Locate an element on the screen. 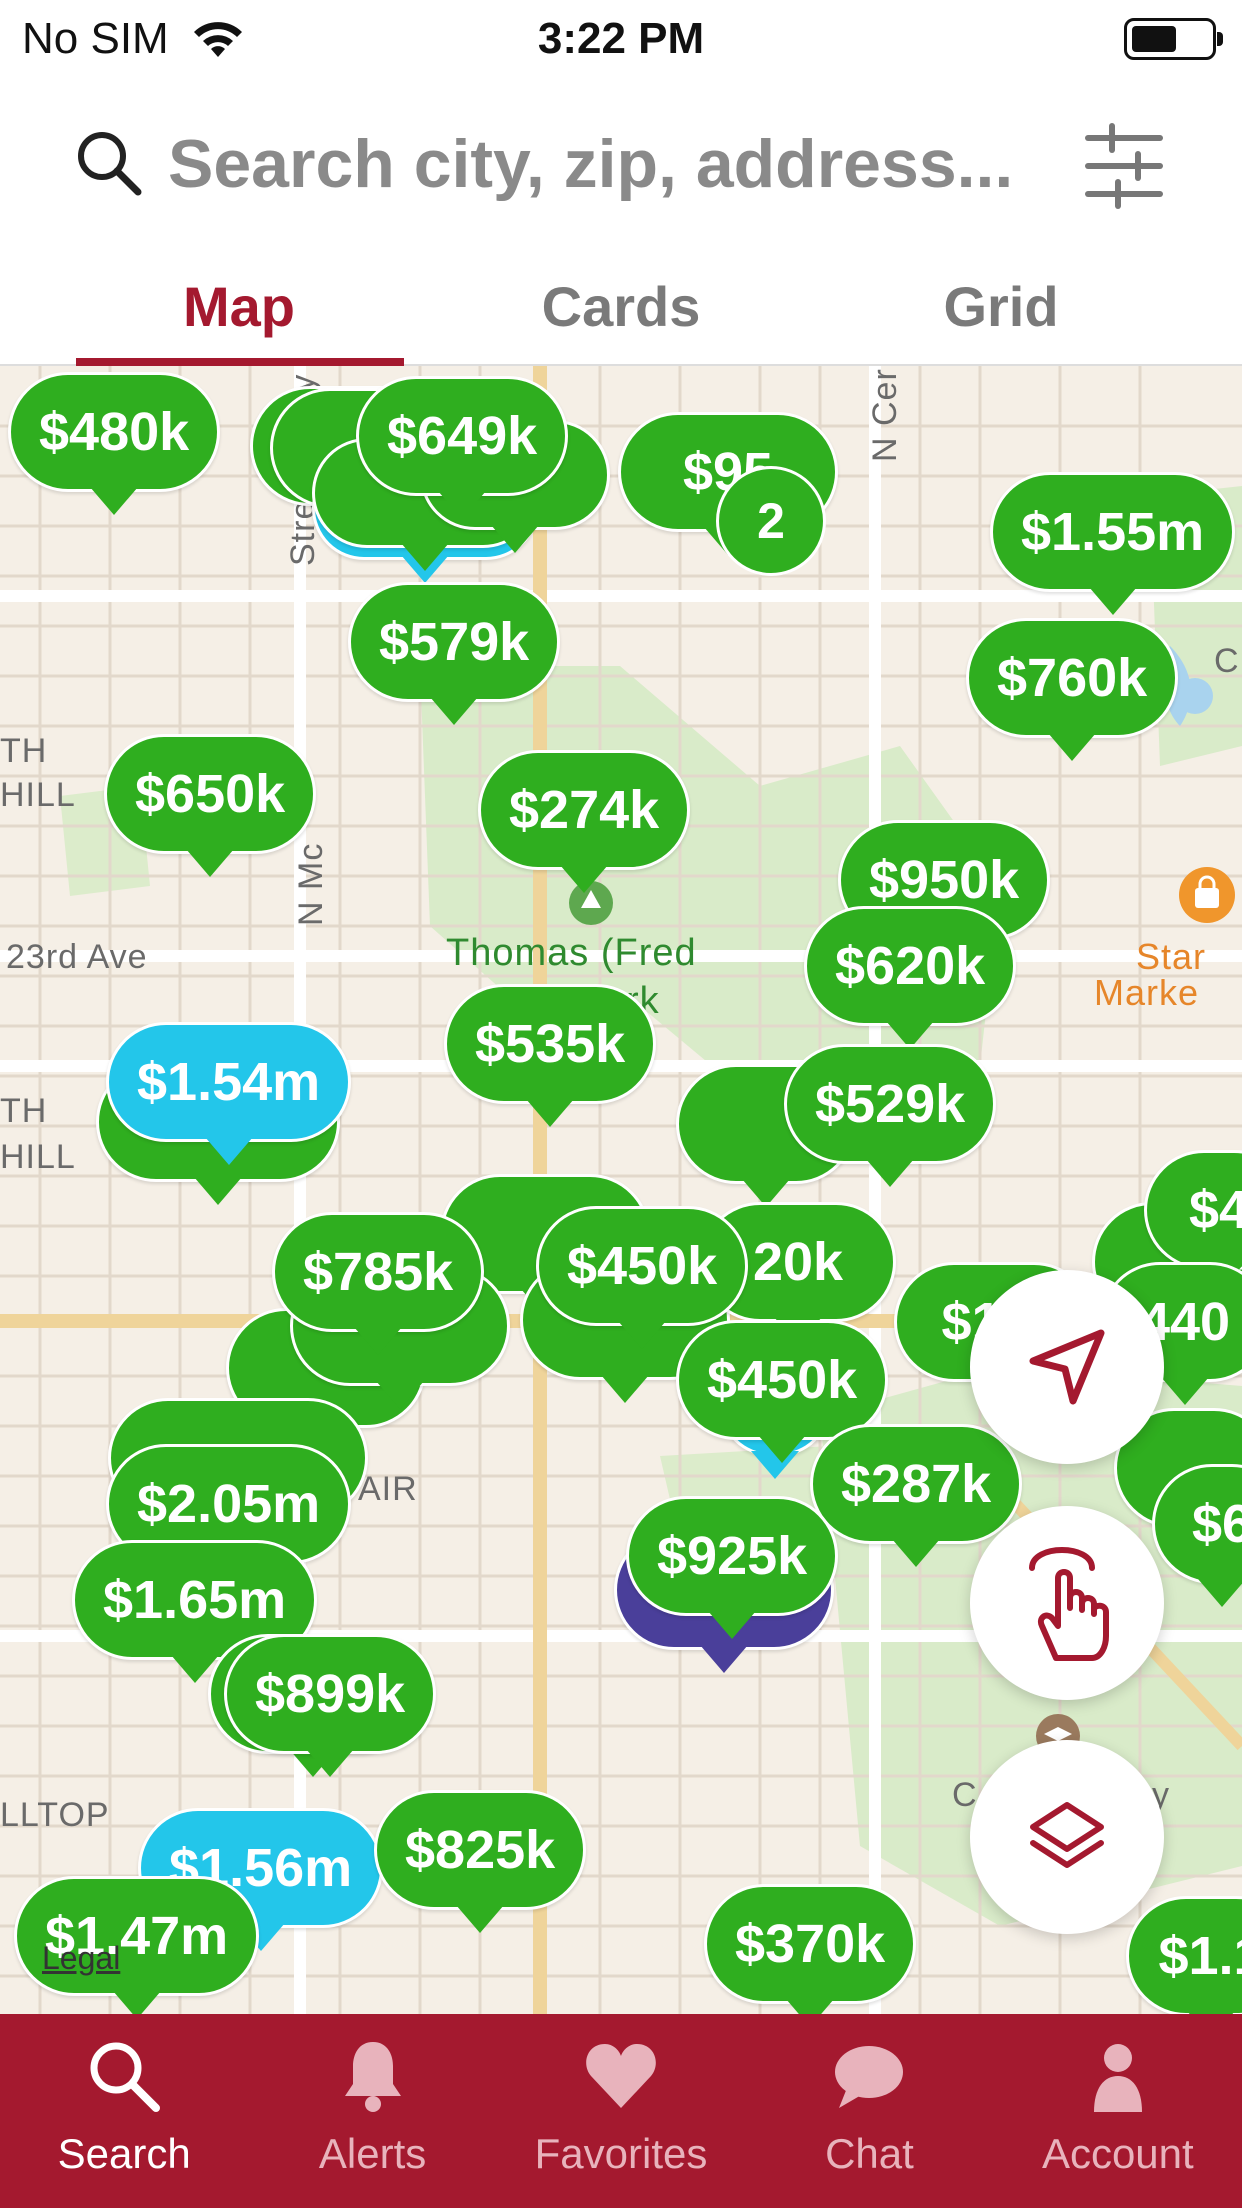  price-pin: $287k is located at coordinates (916, 1484).